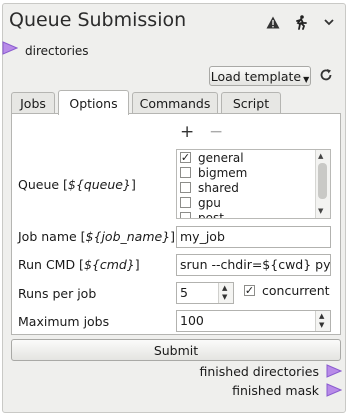 Image resolution: width=348 pixels, height=415 pixels. I want to click on tab-commands-label: Commands, so click(175, 103).